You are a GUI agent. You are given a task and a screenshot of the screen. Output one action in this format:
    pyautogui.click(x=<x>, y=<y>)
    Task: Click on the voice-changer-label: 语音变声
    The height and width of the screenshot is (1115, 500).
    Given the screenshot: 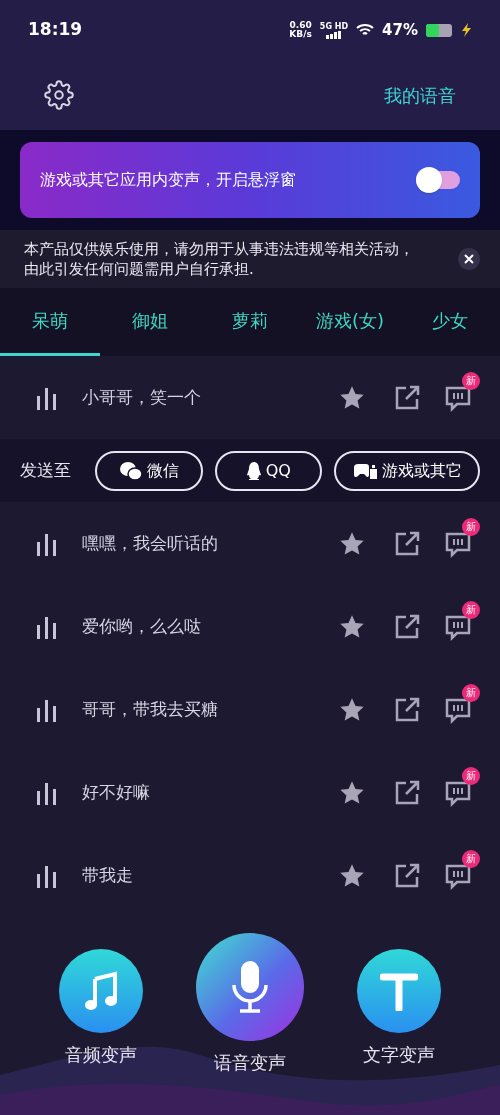 What is the action you would take?
    pyautogui.click(x=250, y=1063)
    